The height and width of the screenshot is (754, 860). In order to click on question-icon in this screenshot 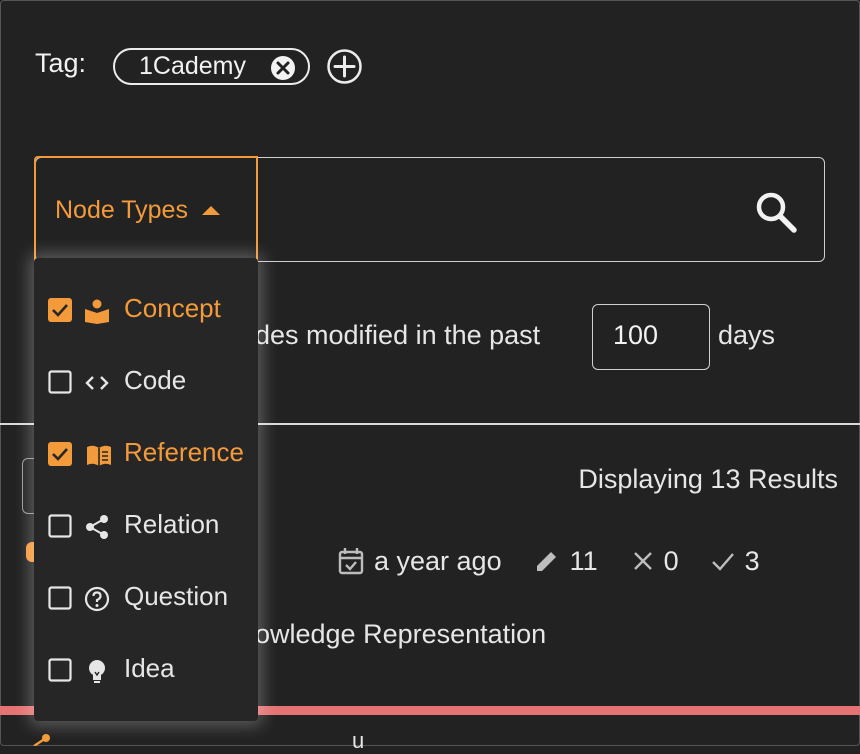, I will do `click(97, 599)`.